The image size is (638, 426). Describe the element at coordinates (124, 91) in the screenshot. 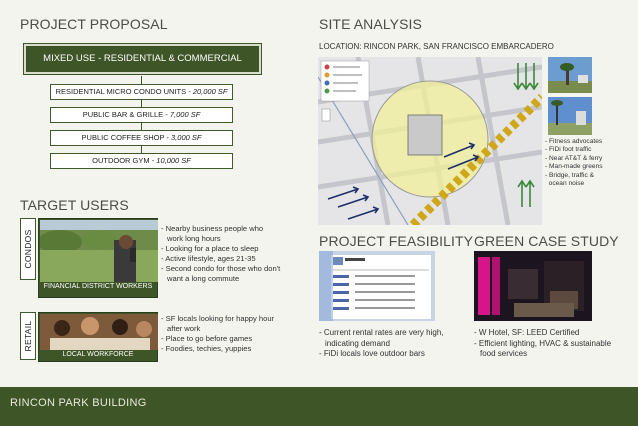

I see `component-label: RESIDENTIAL MICRO CONDO UNITS -` at that location.